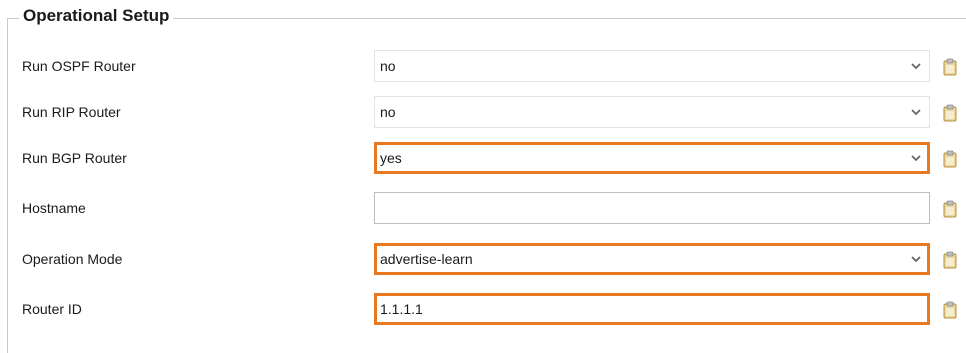  I want to click on operation-mode-select: advertise-learn, so click(652, 259).